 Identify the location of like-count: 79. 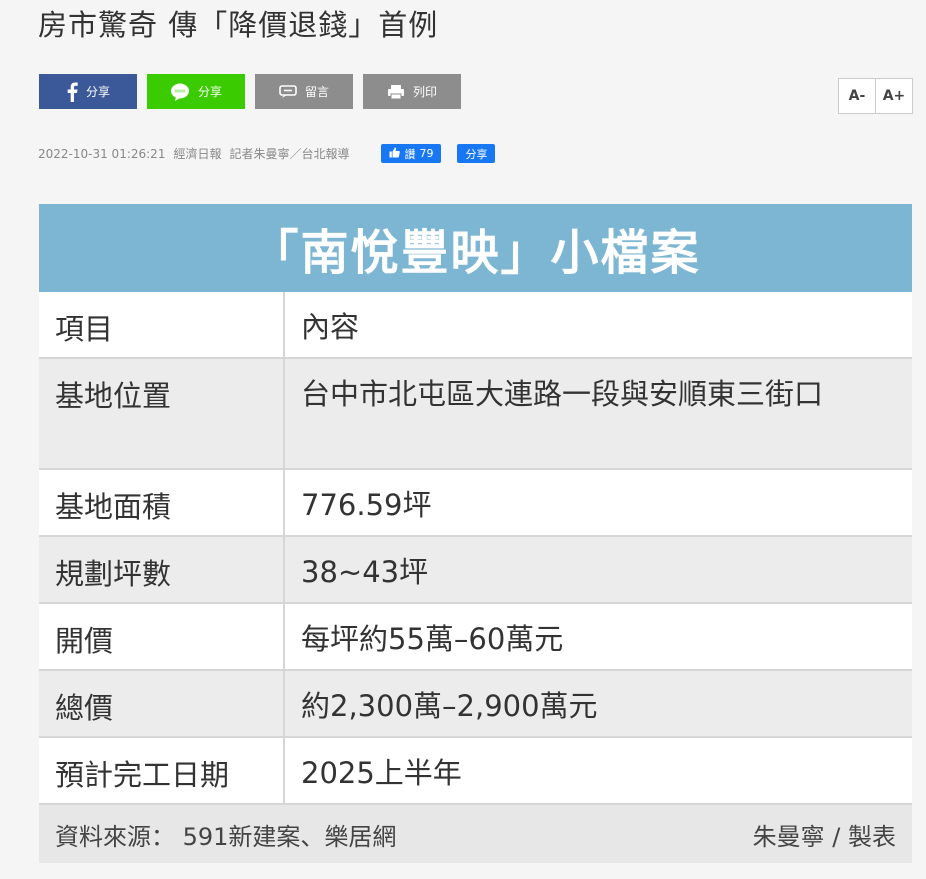
(426, 153).